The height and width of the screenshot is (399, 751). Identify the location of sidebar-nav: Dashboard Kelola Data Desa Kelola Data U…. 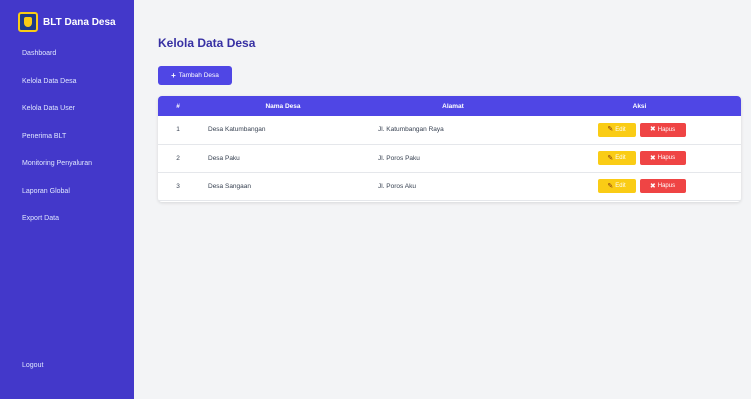
(67, 136).